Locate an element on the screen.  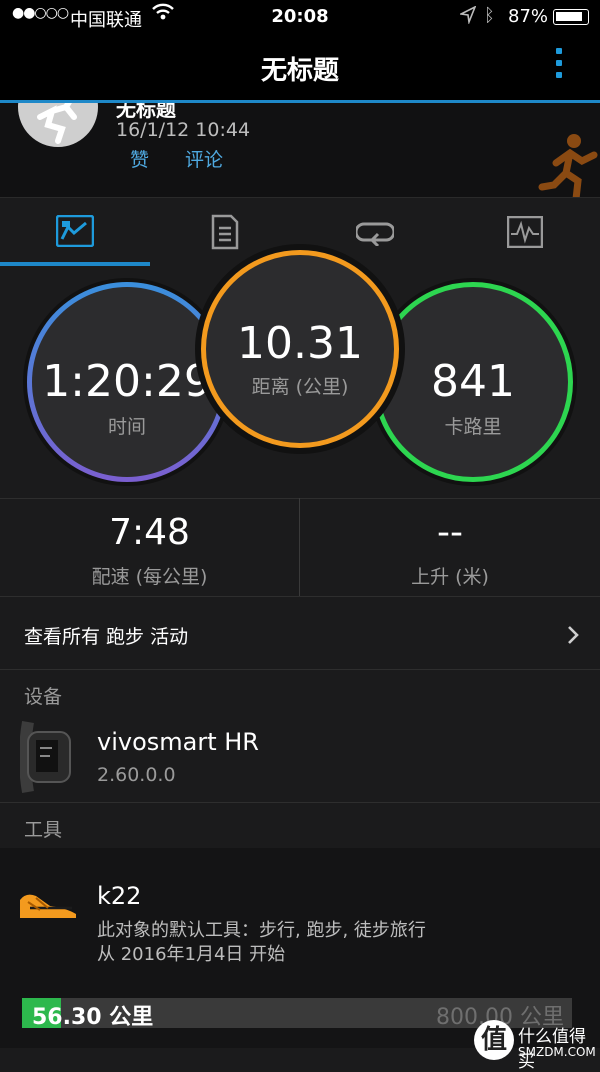
shoe-icon is located at coordinates (48, 906).